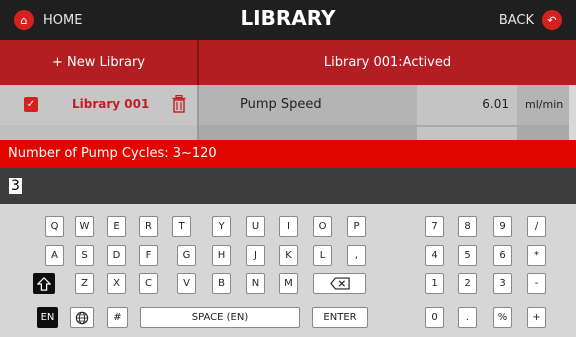  I want to click on key-h: H, so click(221, 255).